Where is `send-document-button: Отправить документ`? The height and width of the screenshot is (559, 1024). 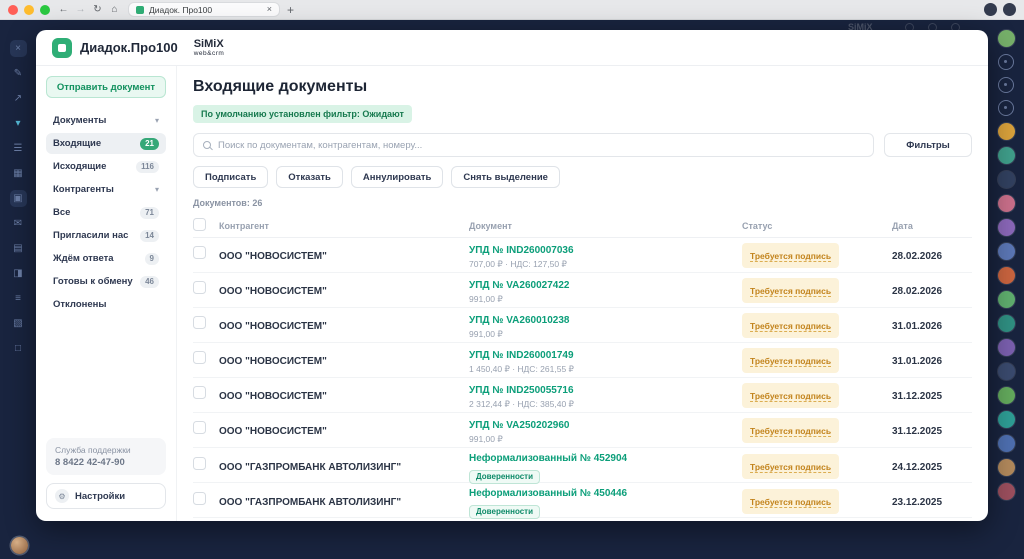 send-document-button: Отправить документ is located at coordinates (106, 87).